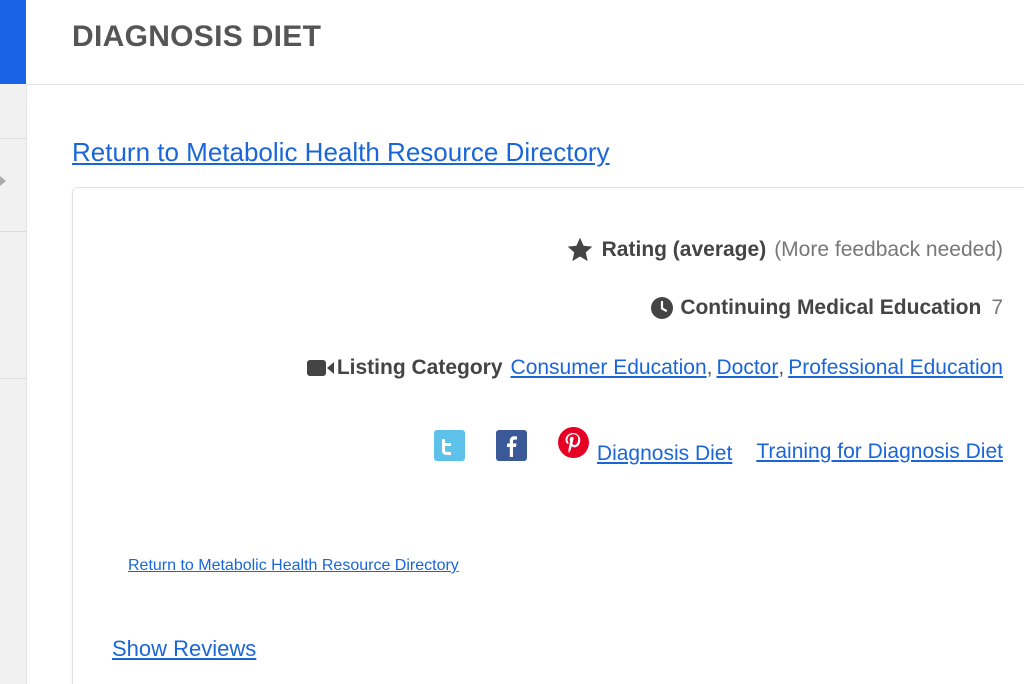 The width and height of the screenshot is (1024, 684). I want to click on page-title: DIAGNOSIS DIET, so click(197, 36).